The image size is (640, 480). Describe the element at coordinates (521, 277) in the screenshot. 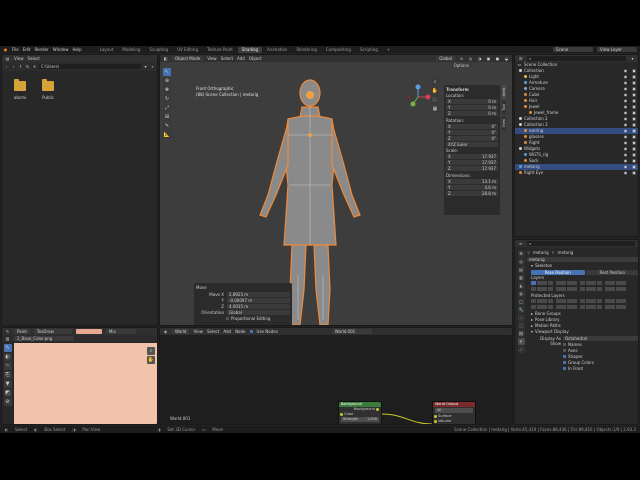

I see `view-layer-tab-icon: ▥` at that location.